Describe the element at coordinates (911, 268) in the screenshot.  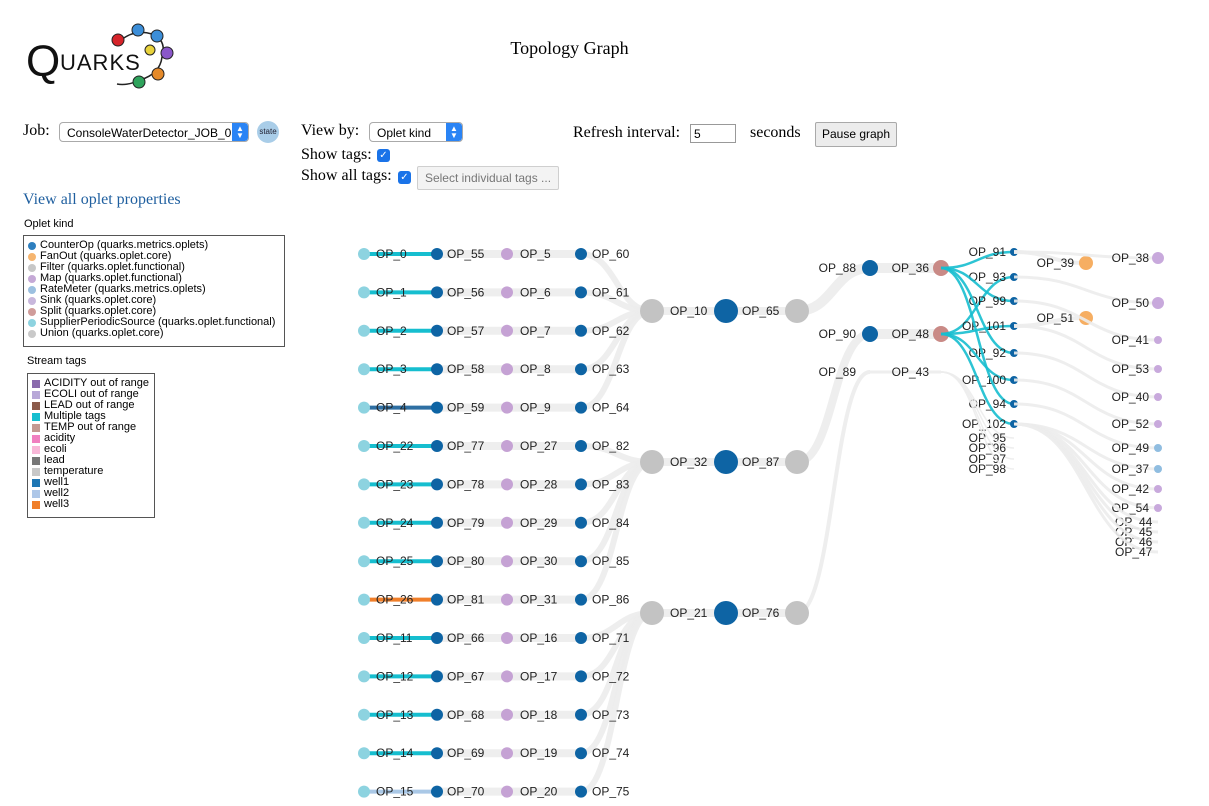
I see `node-label: OP_36` at that location.